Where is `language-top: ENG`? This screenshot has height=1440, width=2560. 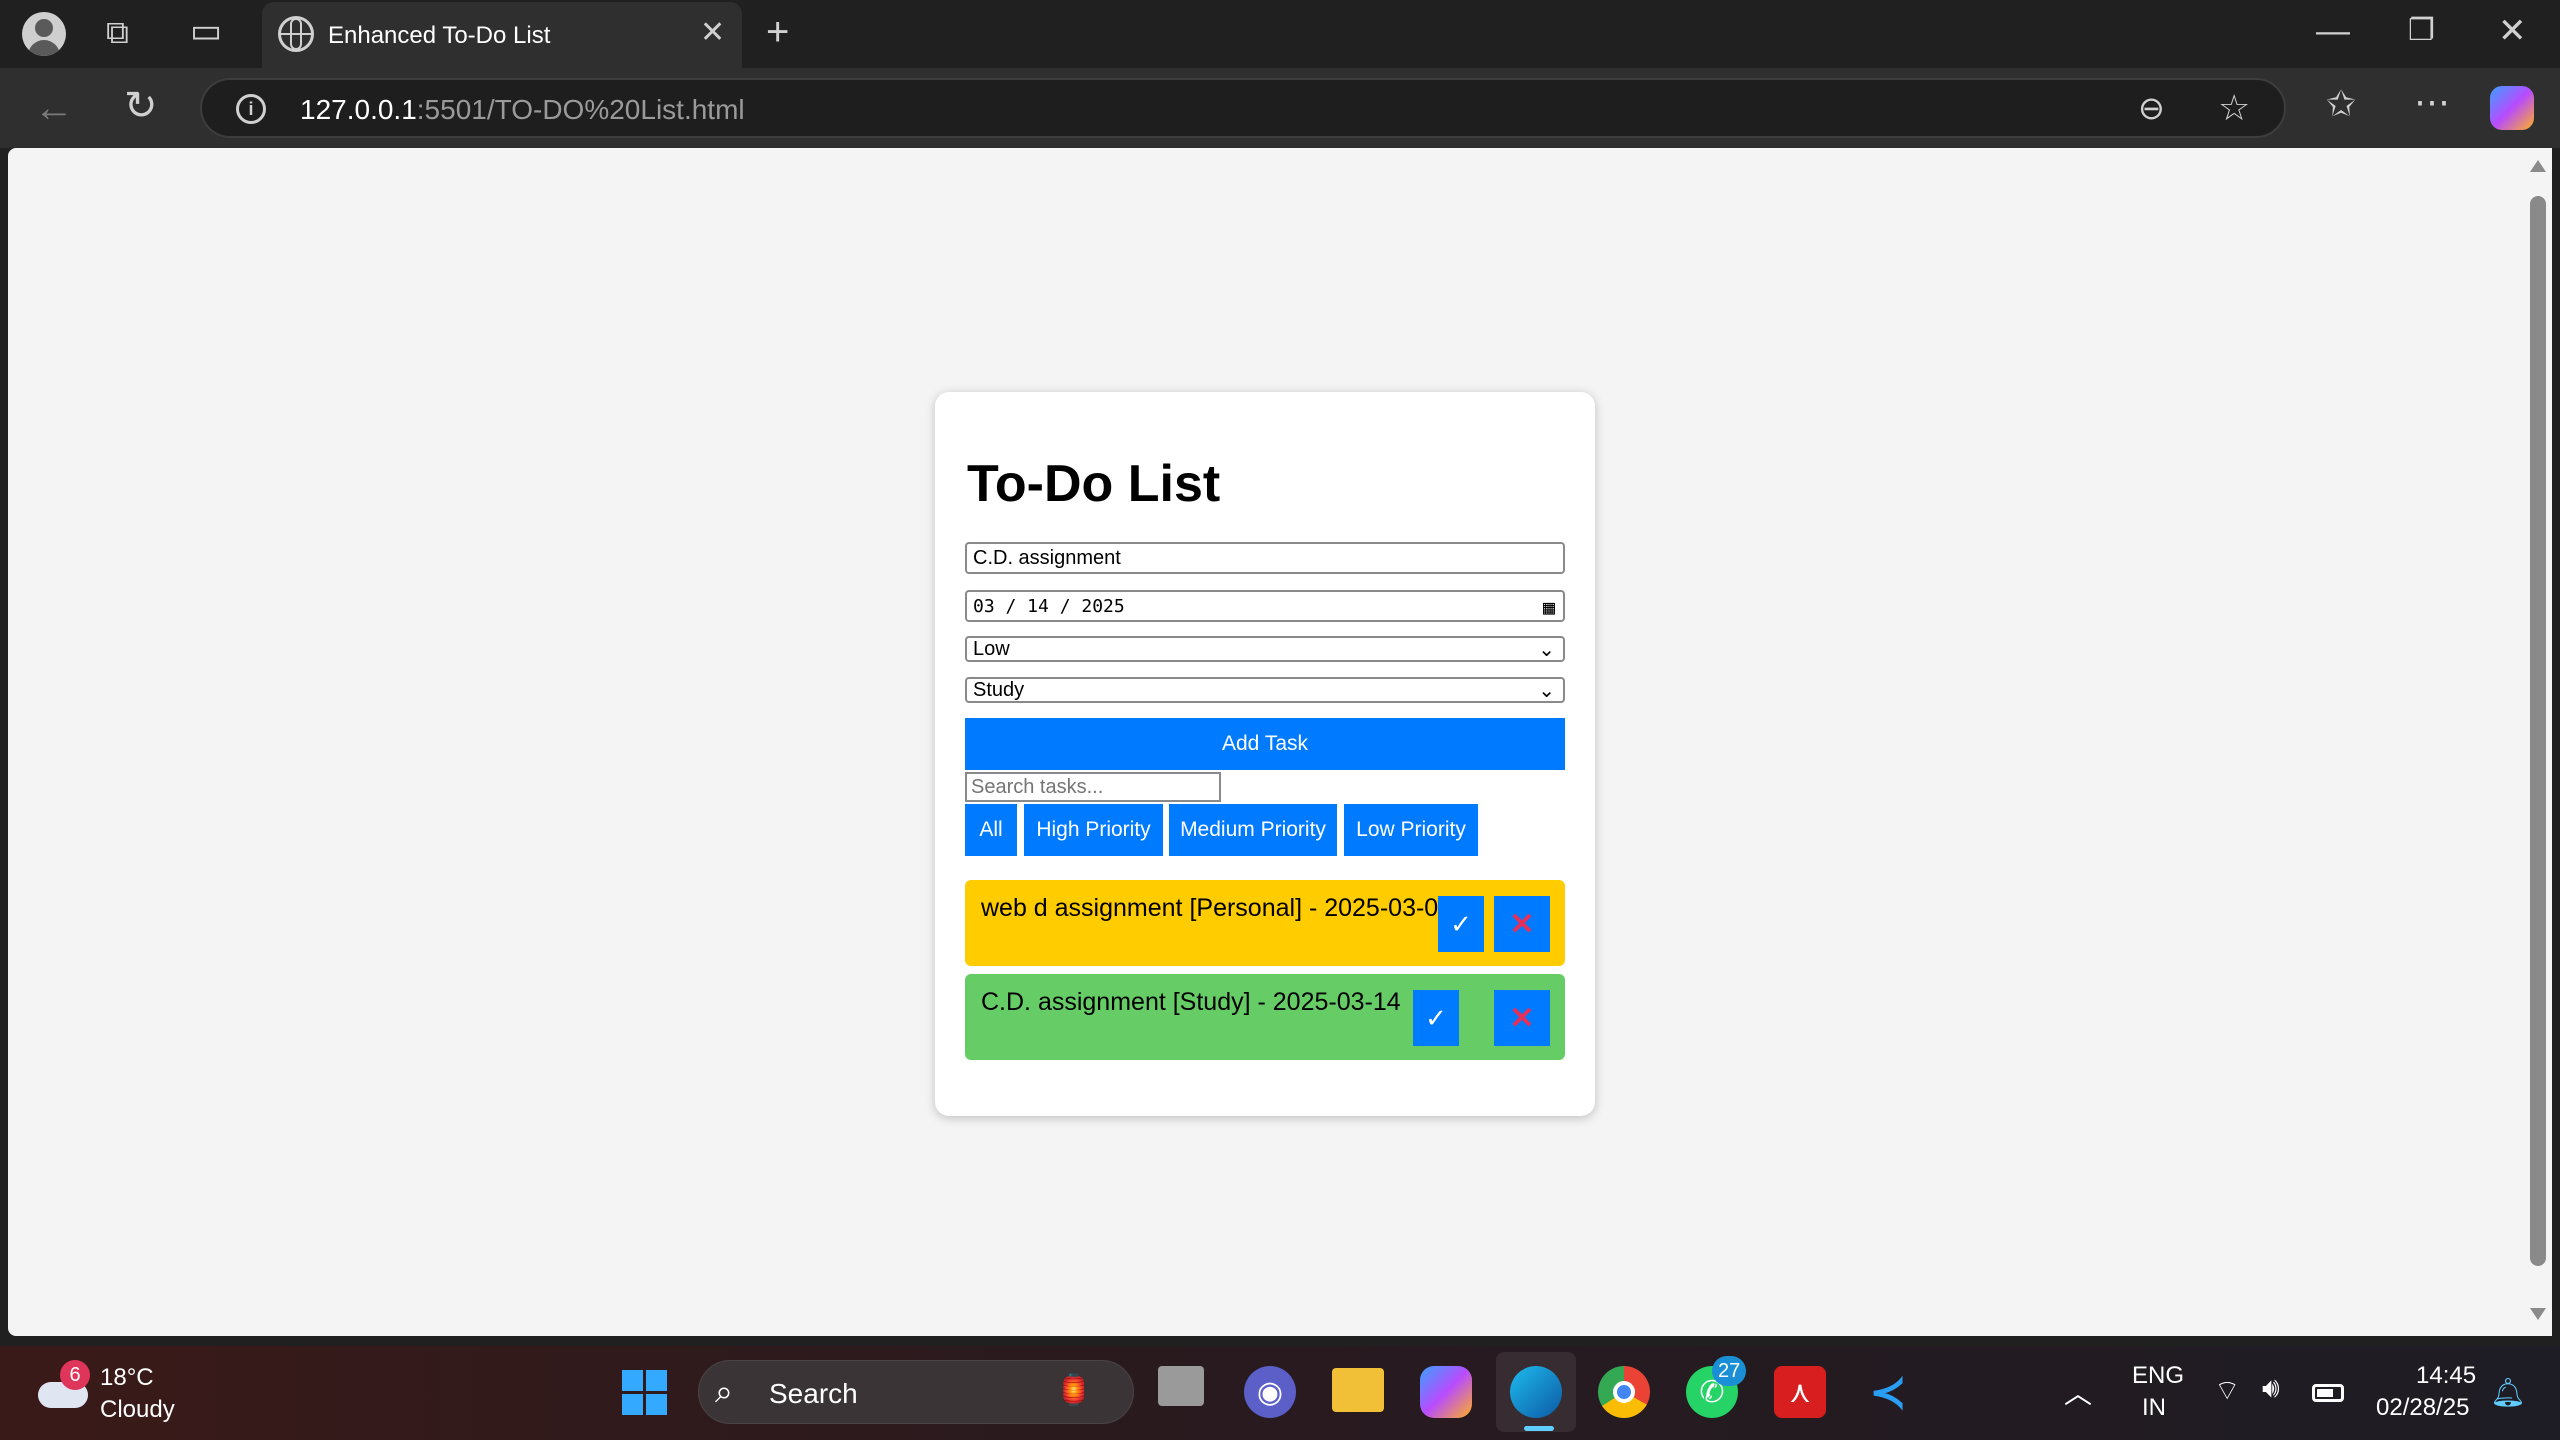 language-top: ENG is located at coordinates (2158, 1376).